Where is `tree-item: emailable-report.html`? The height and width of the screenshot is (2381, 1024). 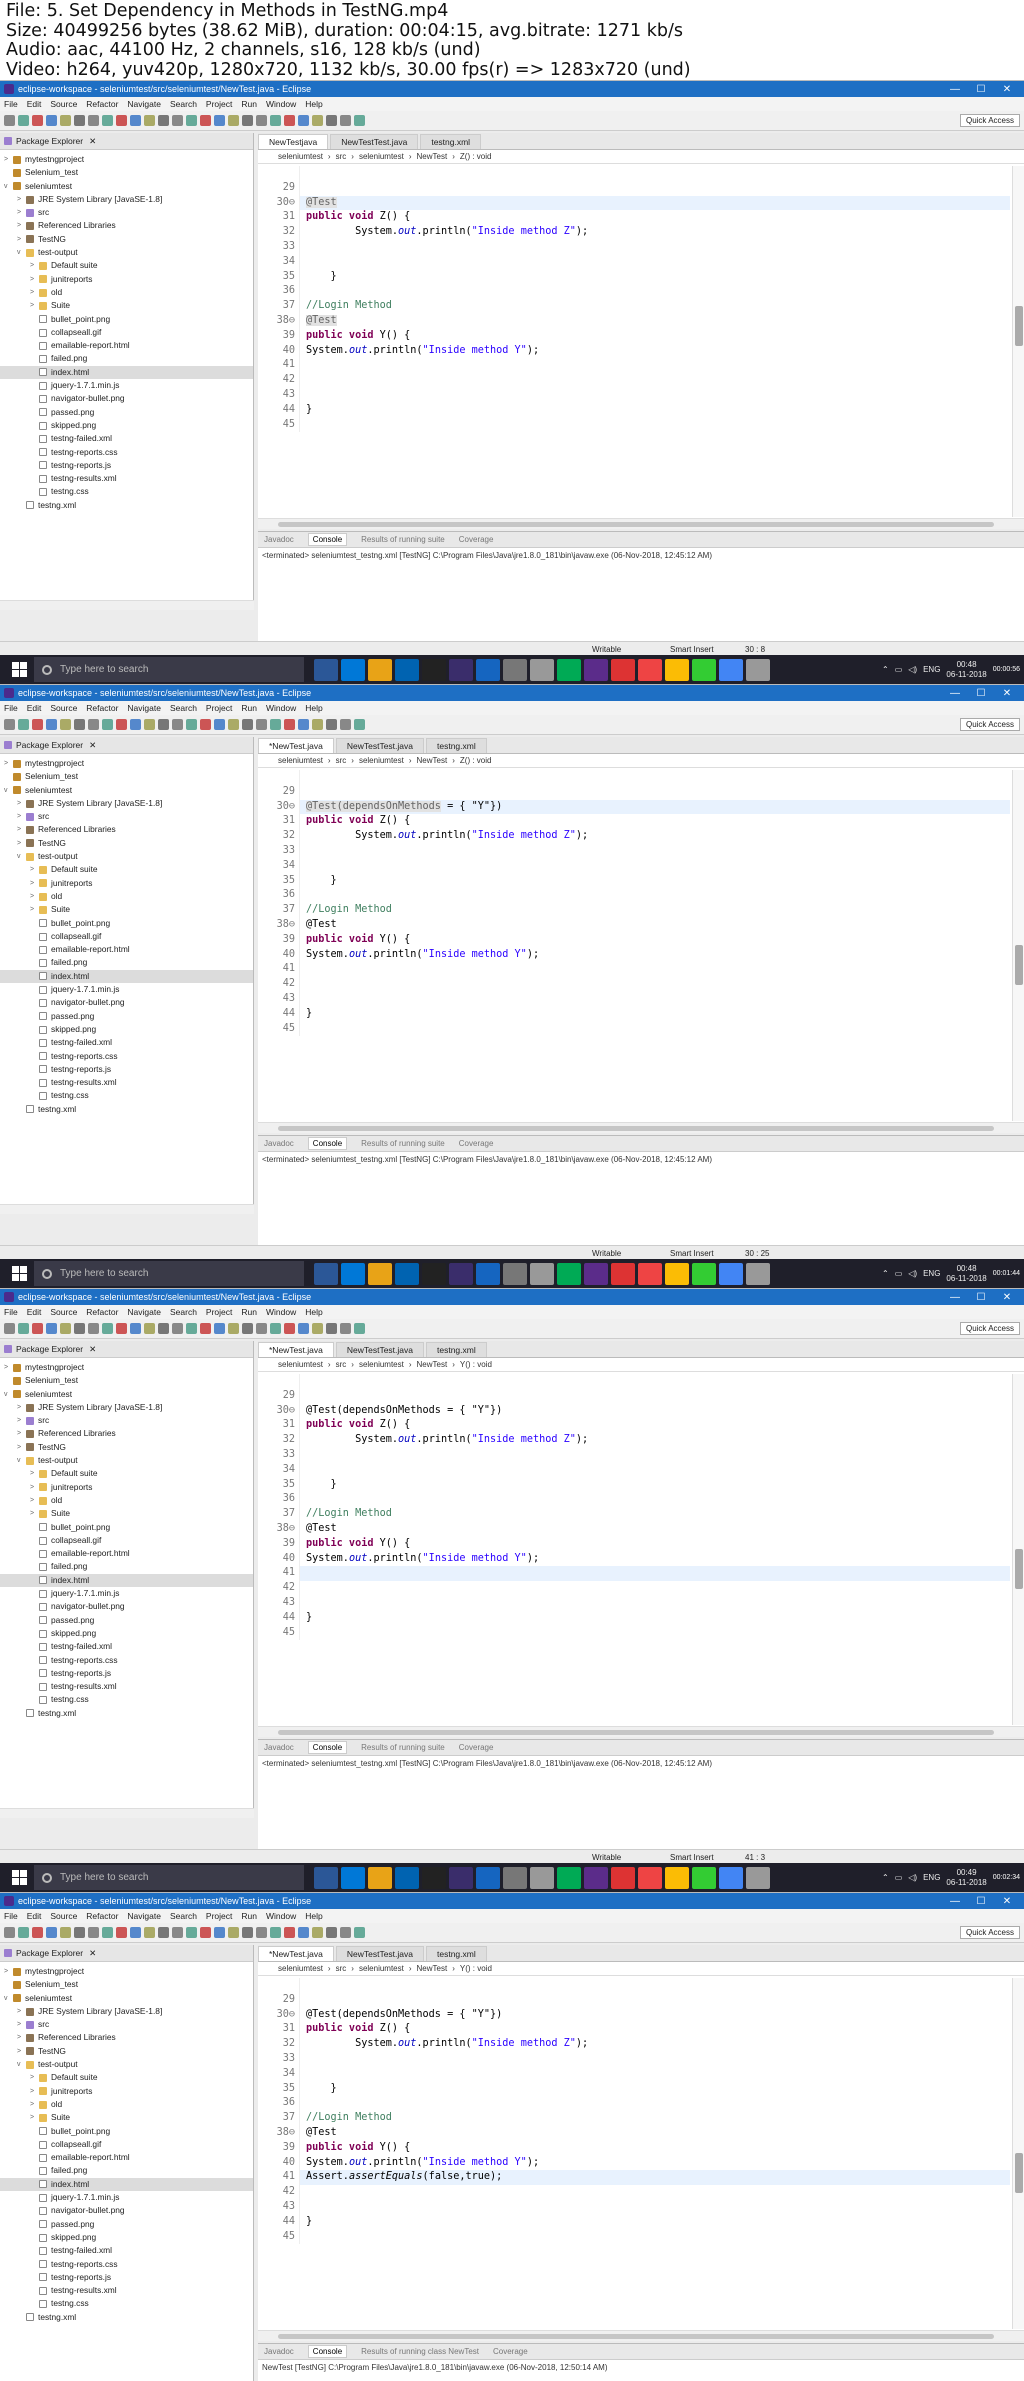 tree-item: emailable-report.html is located at coordinates (126, 345).